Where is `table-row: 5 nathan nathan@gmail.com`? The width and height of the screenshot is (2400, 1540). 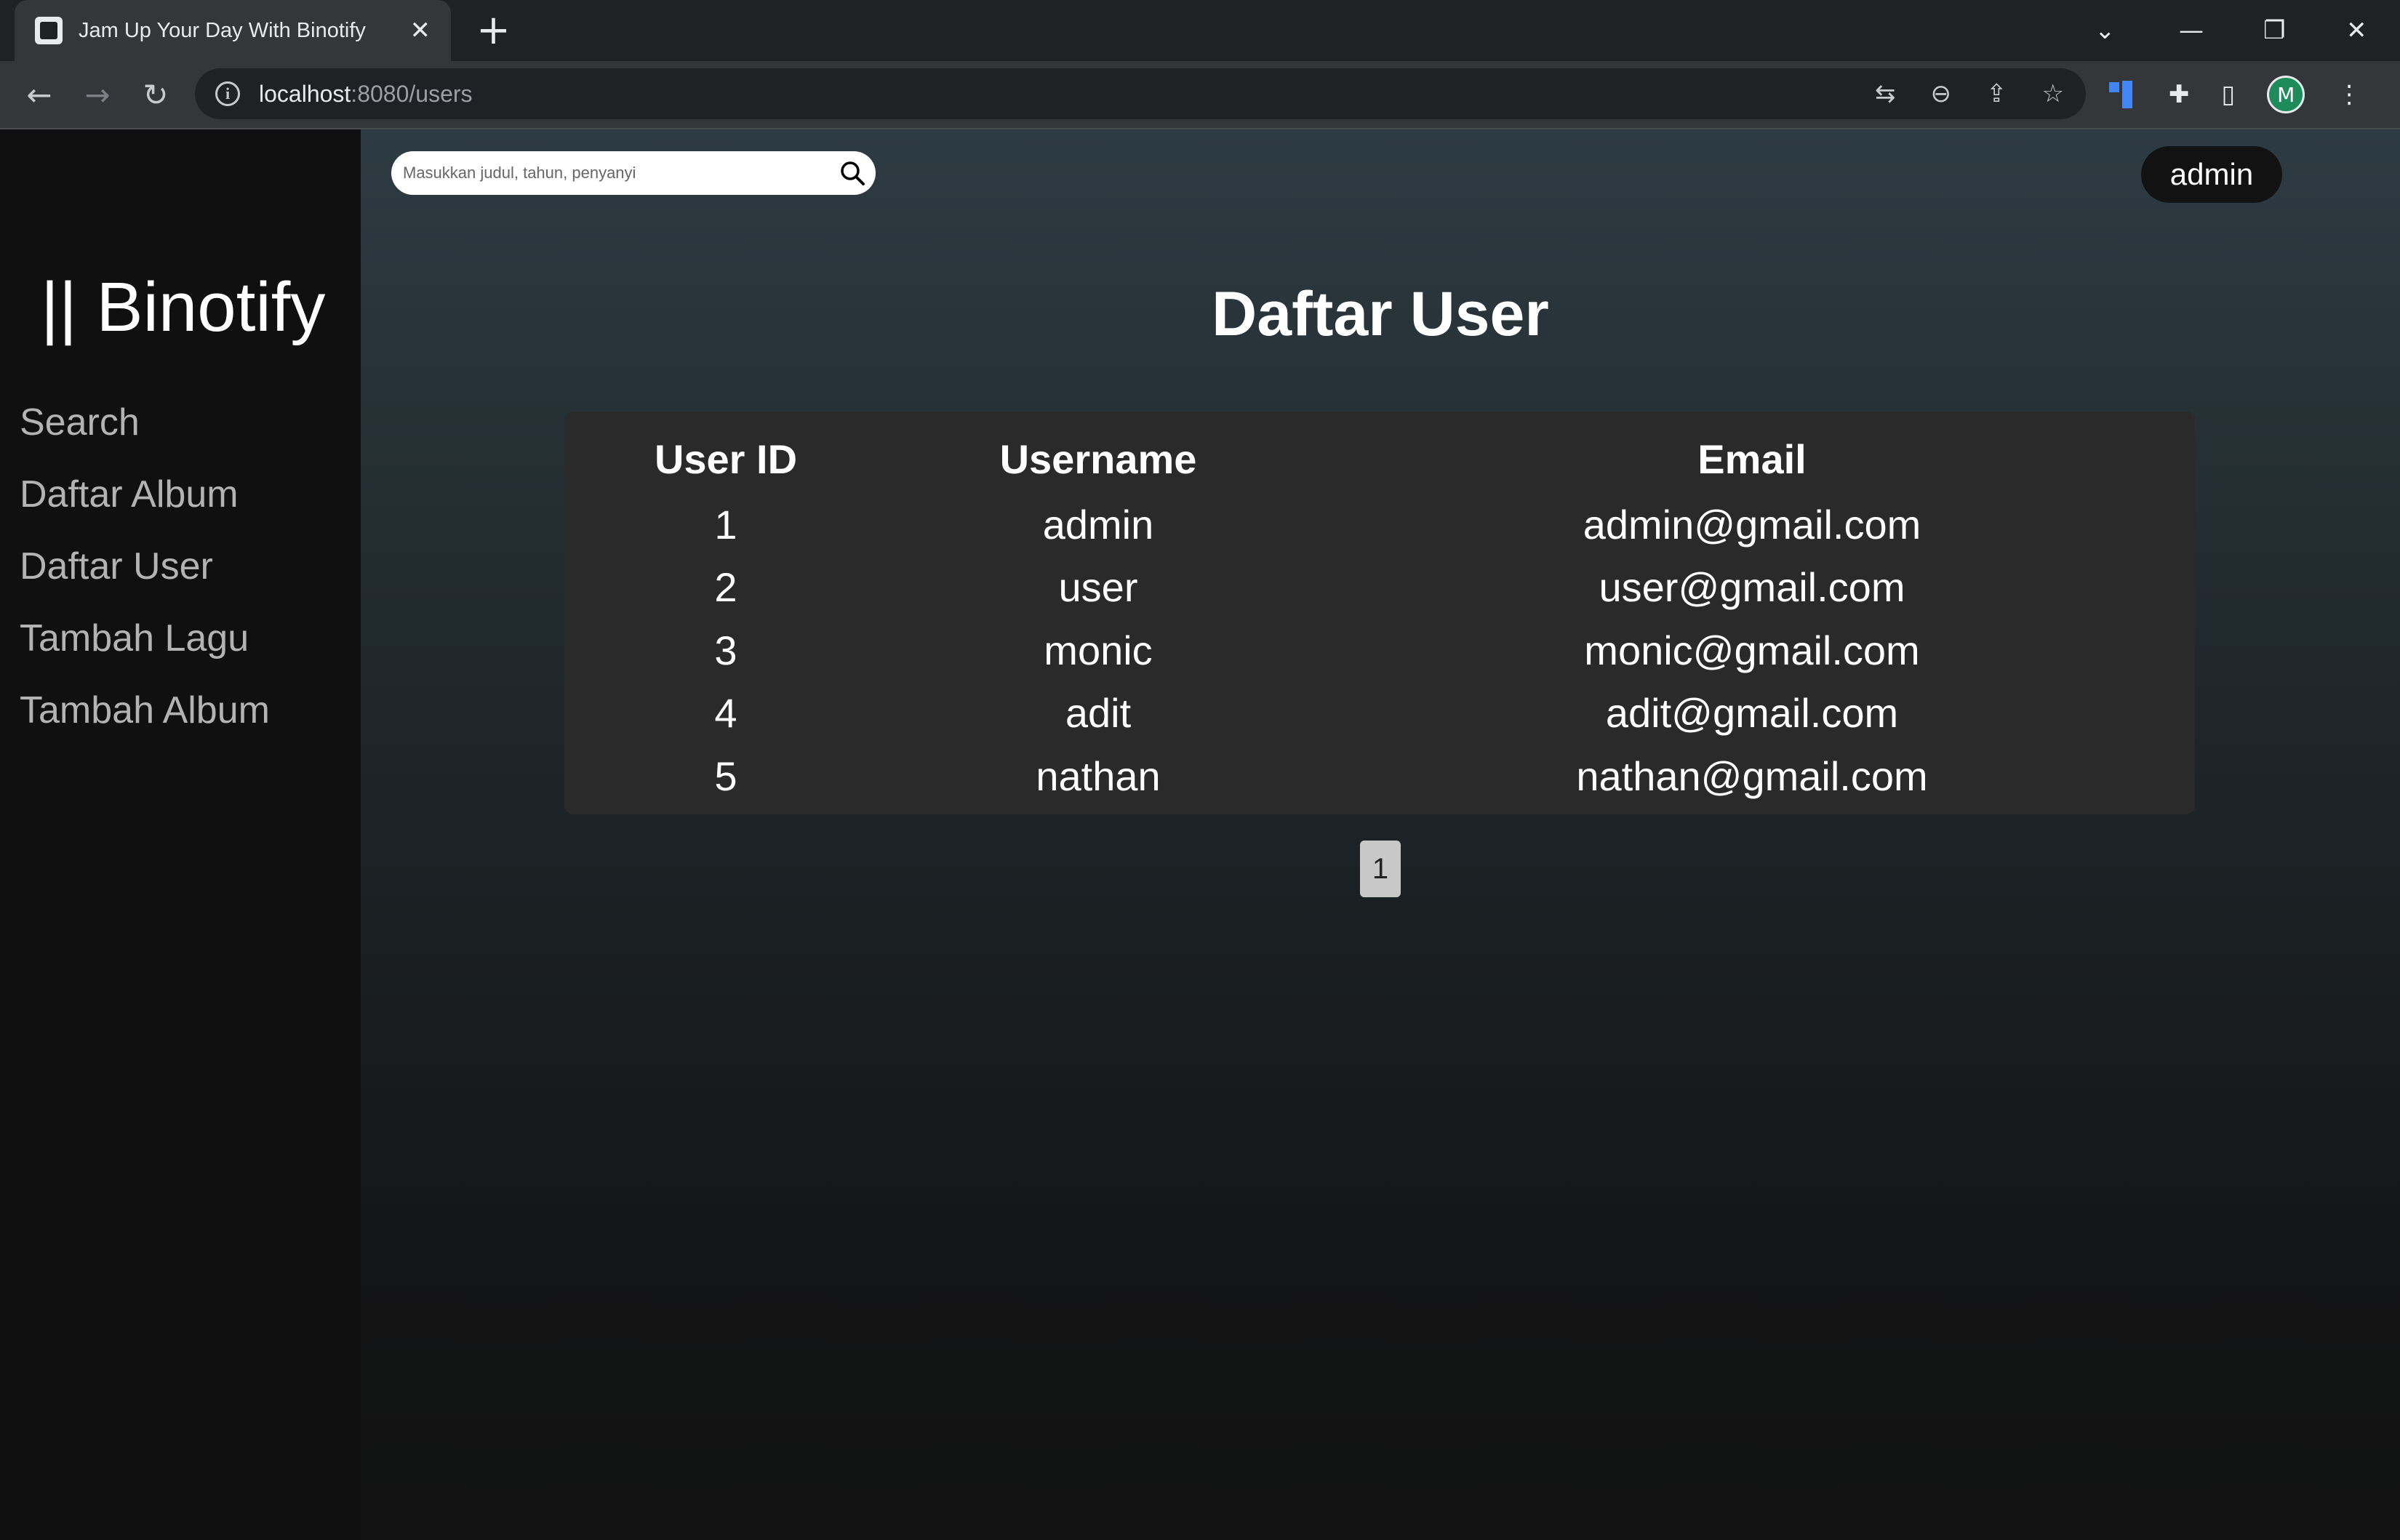 table-row: 5 nathan nathan@gmail.com is located at coordinates (1379, 776).